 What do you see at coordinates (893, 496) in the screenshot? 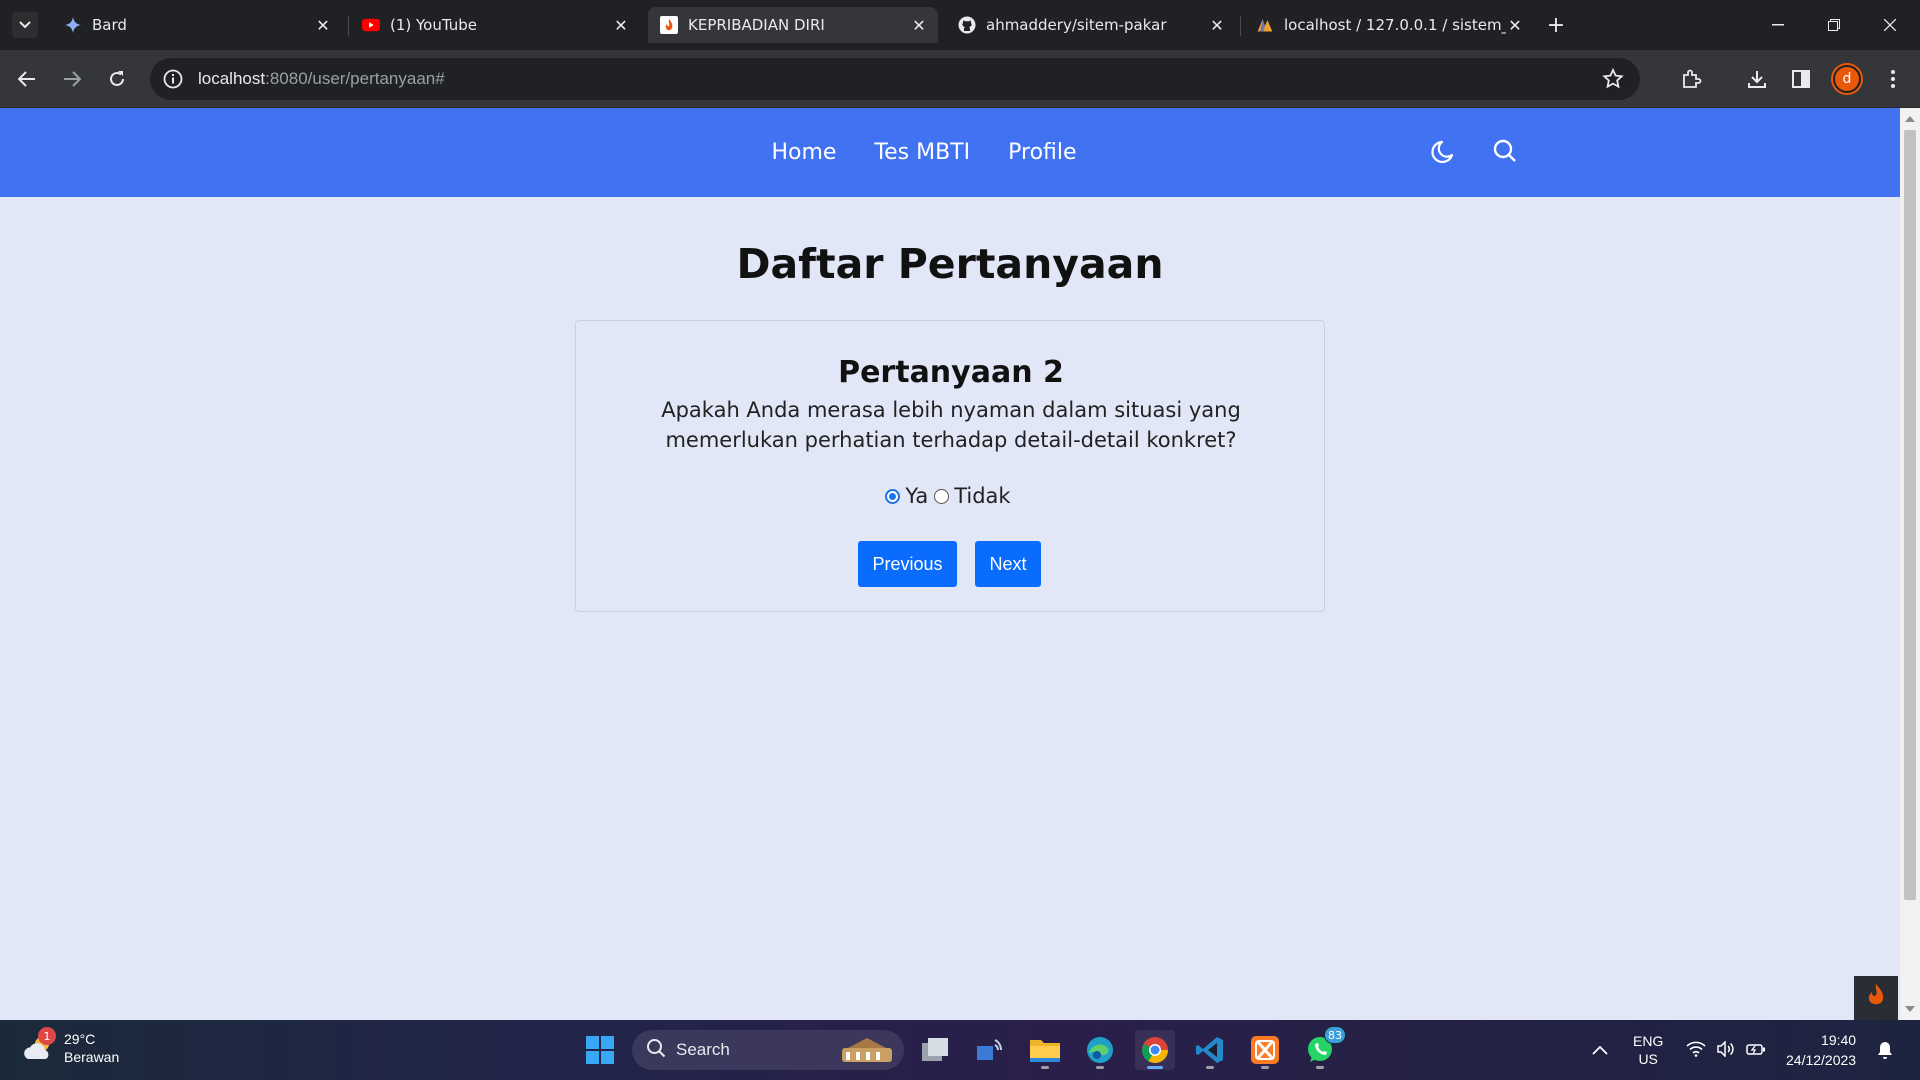
I see `radio-ya` at bounding box center [893, 496].